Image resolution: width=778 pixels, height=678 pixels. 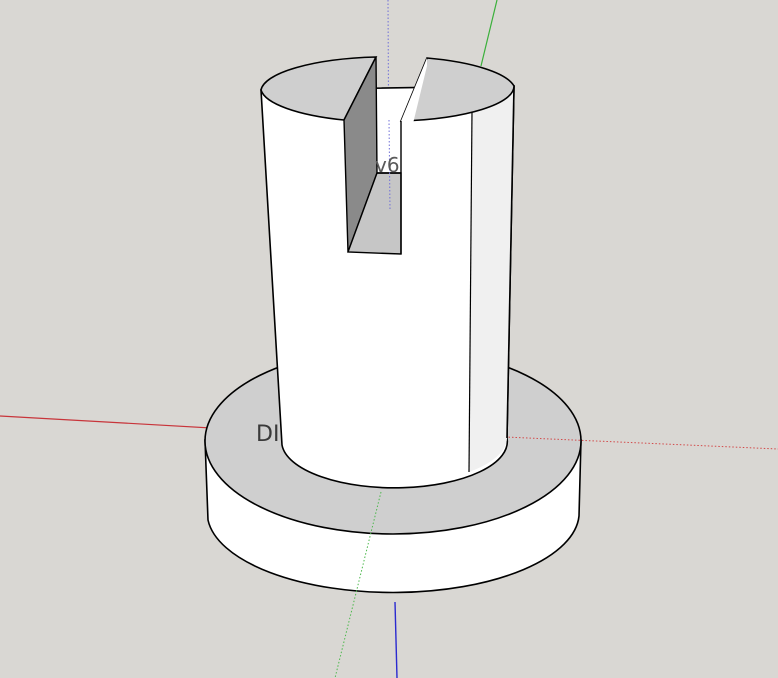 What do you see at coordinates (267, 434) in the screenshot?
I see `dimension-label-left: DI` at bounding box center [267, 434].